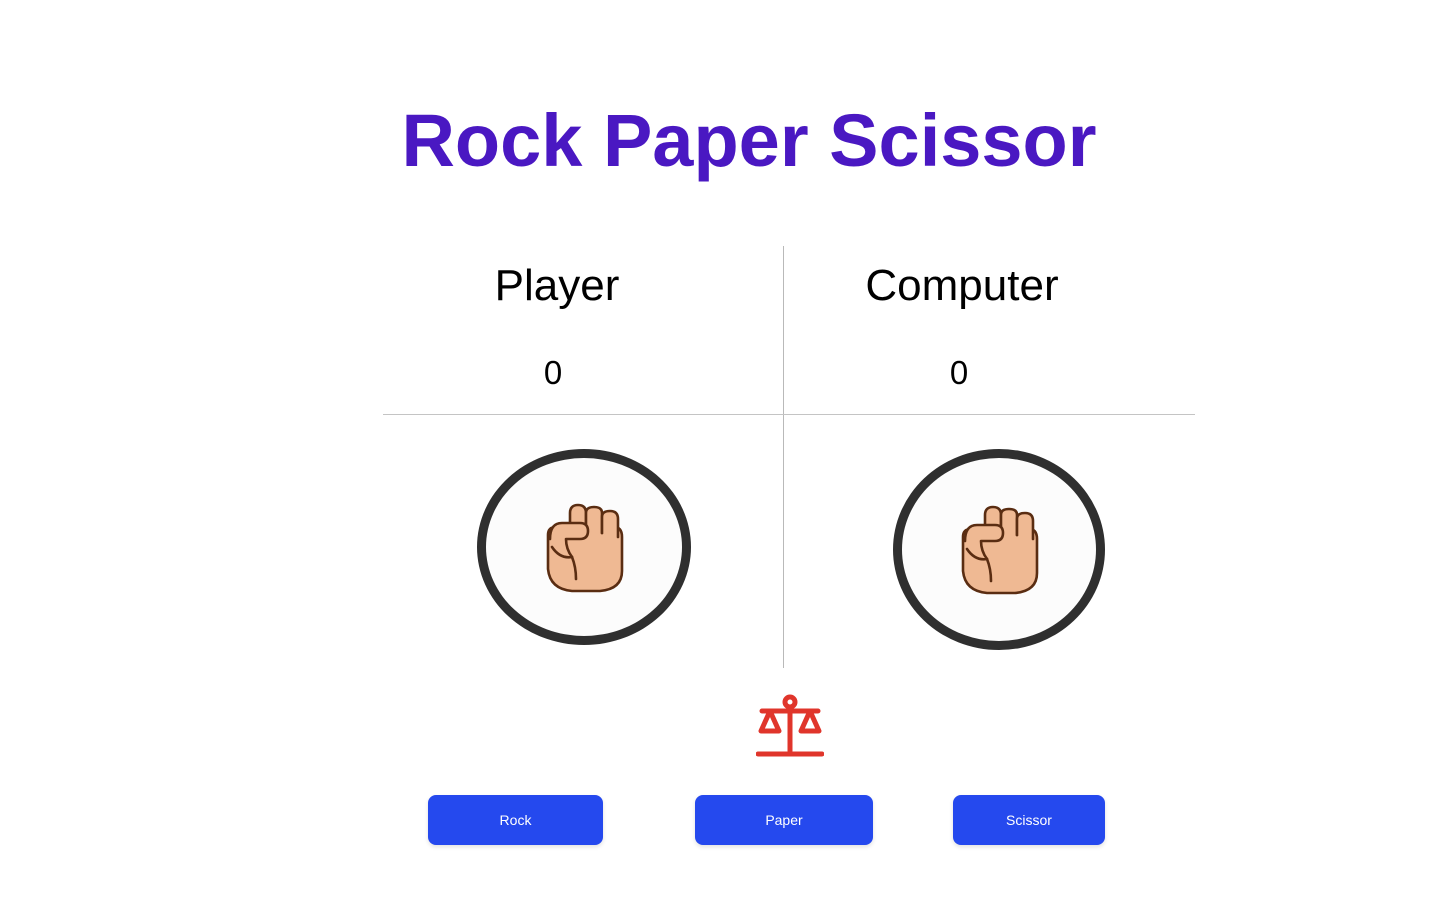  Describe the element at coordinates (784, 820) in the screenshot. I see `paper-button: Paper` at that location.